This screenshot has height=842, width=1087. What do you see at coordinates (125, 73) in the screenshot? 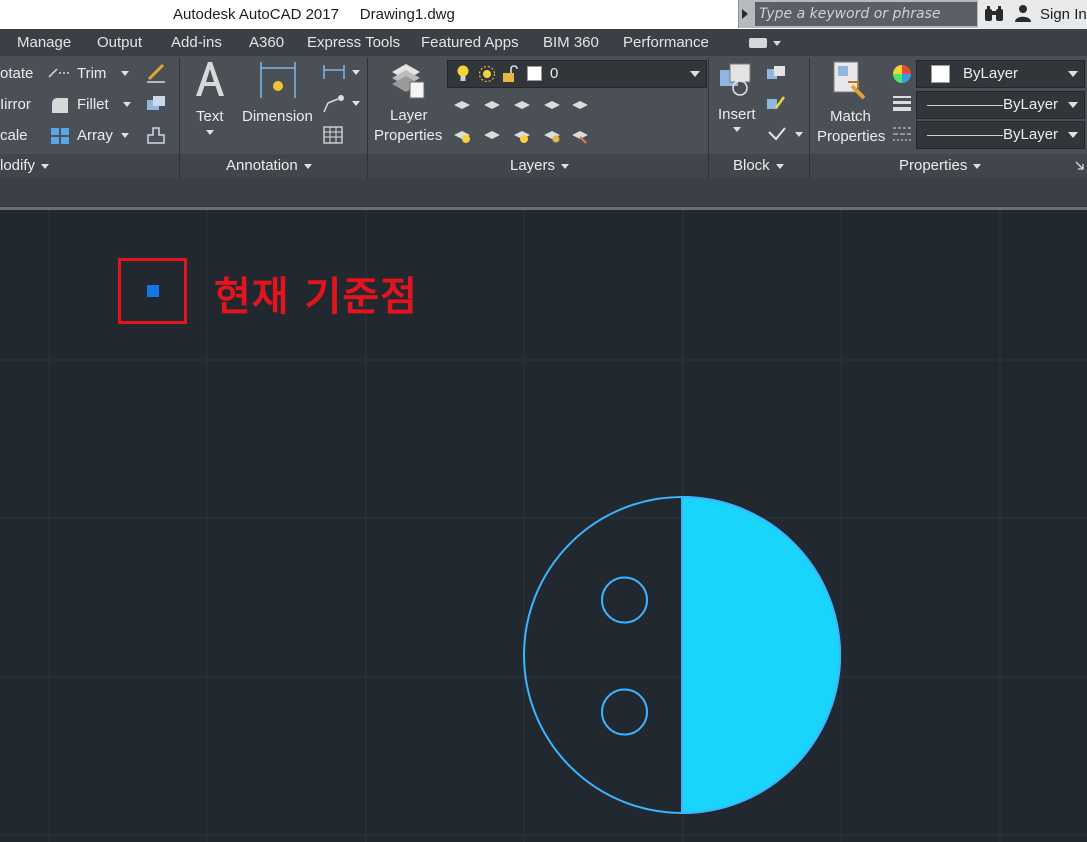
I see `trim-dropdown-icon` at bounding box center [125, 73].